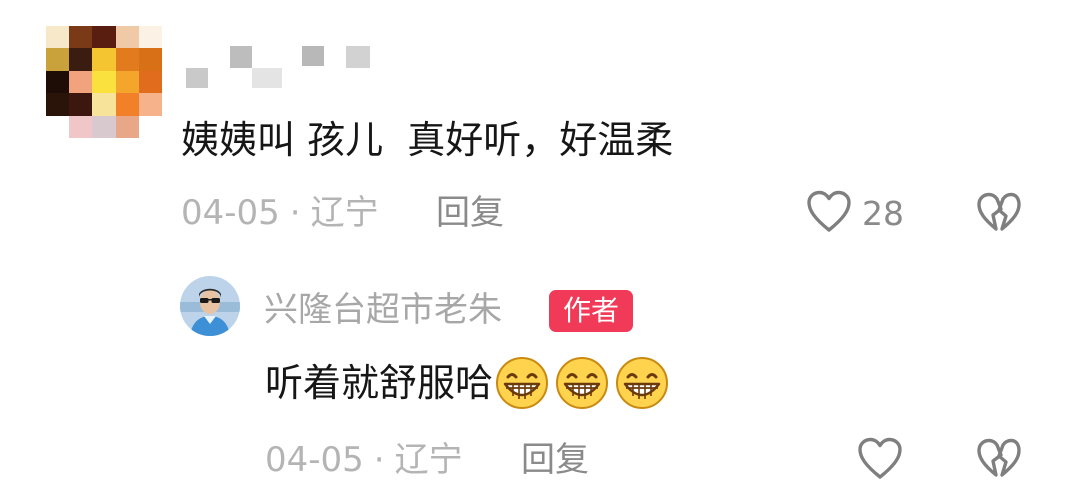 This screenshot has height=489, width=1080. Describe the element at coordinates (427, 140) in the screenshot. I see `comment-text: 姨姨叫 孩儿 真好听，好温柔` at that location.